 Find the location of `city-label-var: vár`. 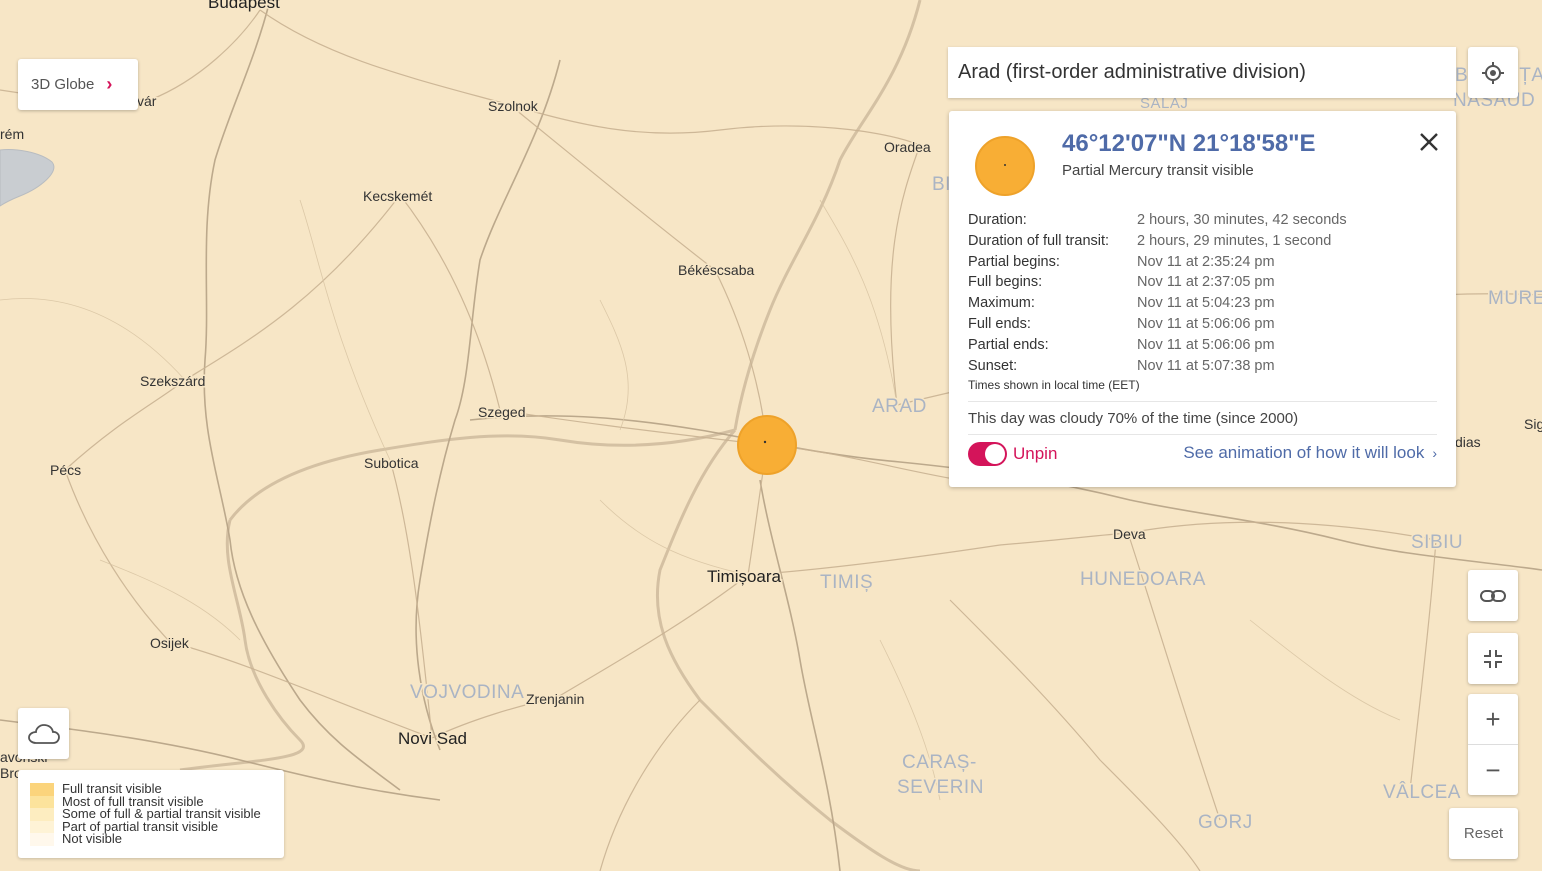

city-label-var: vár is located at coordinates (147, 101).